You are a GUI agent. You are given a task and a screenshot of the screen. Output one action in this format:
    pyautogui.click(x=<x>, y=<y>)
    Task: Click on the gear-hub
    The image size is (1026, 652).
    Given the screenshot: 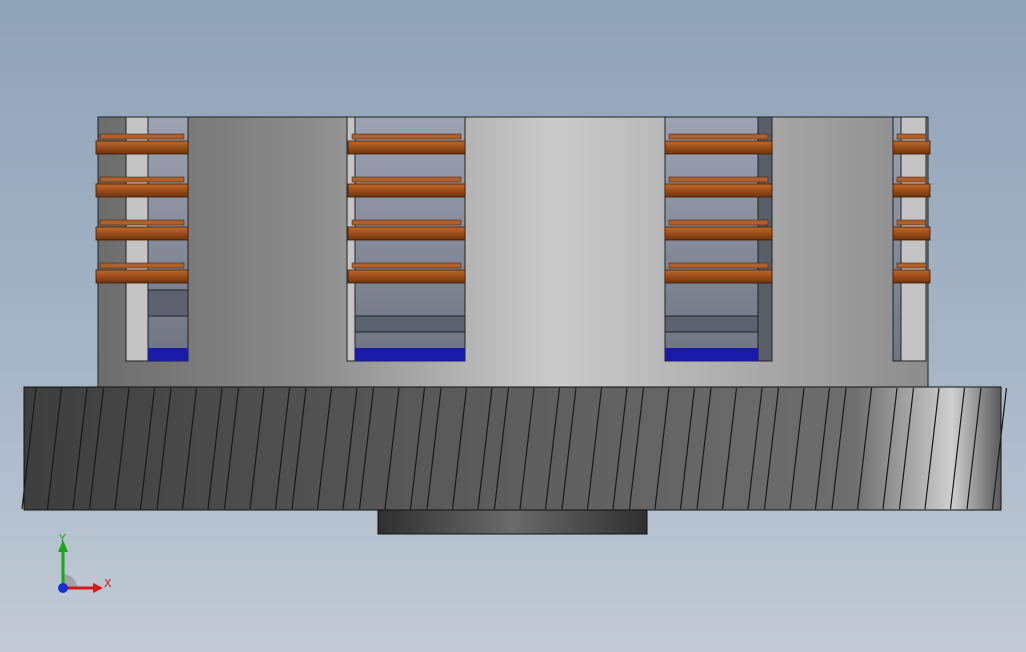 What is the action you would take?
    pyautogui.click(x=512, y=522)
    